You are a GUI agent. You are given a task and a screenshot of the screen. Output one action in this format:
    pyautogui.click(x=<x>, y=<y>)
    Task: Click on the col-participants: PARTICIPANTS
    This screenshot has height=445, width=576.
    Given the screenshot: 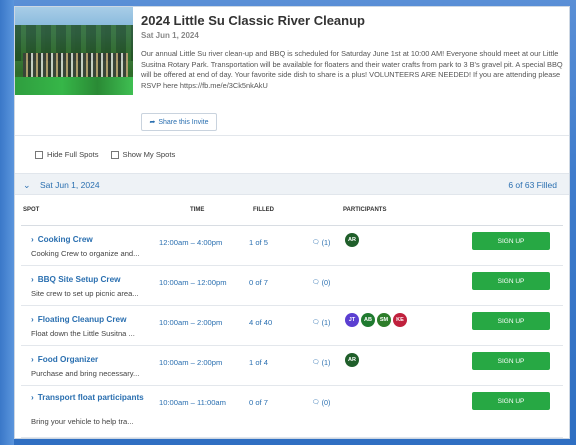 What is the action you would take?
    pyautogui.click(x=365, y=210)
    